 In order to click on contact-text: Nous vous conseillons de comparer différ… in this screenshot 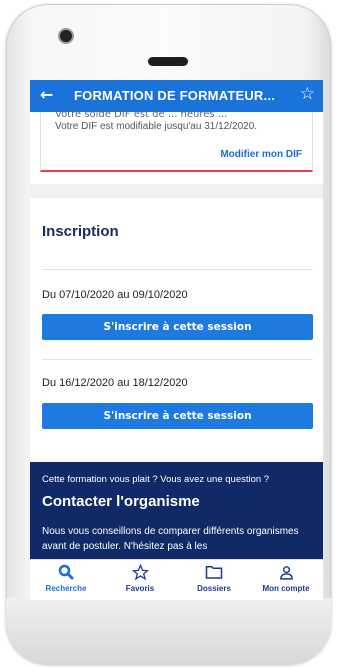, I will do `click(170, 539)`.